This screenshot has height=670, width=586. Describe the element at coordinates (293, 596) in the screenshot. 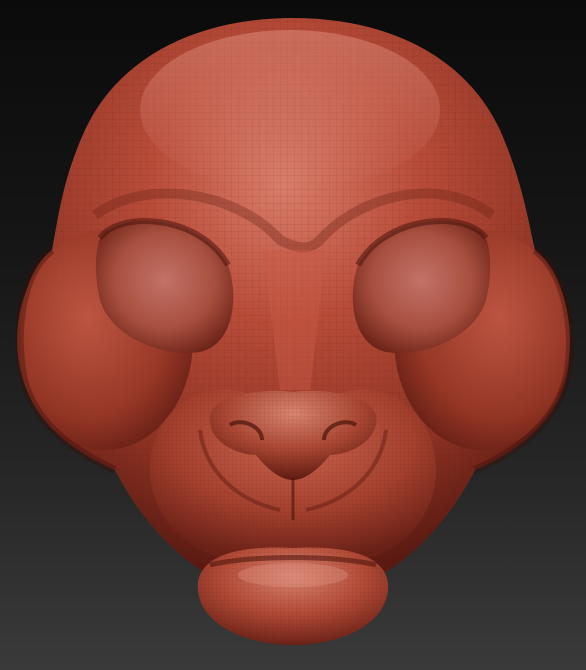

I see `lower-lip` at that location.